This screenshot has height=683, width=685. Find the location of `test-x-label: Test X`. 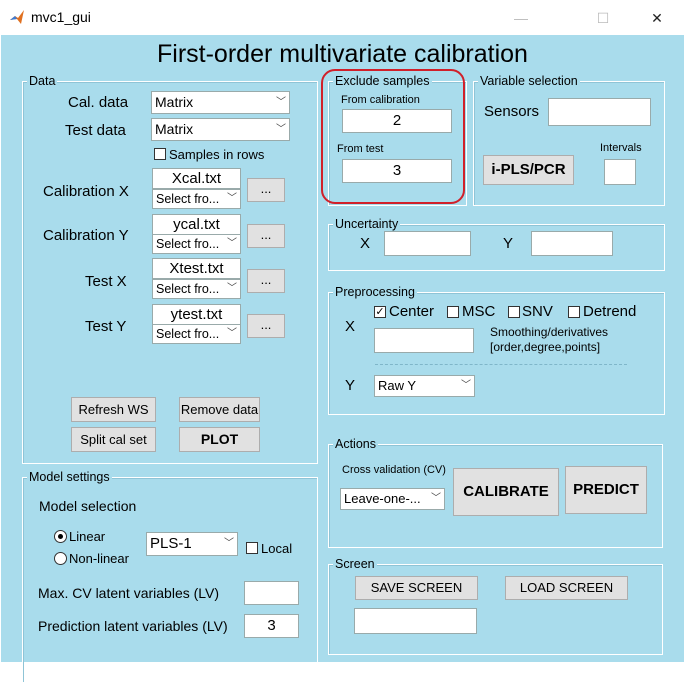

test-x-label: Test X is located at coordinates (106, 281).